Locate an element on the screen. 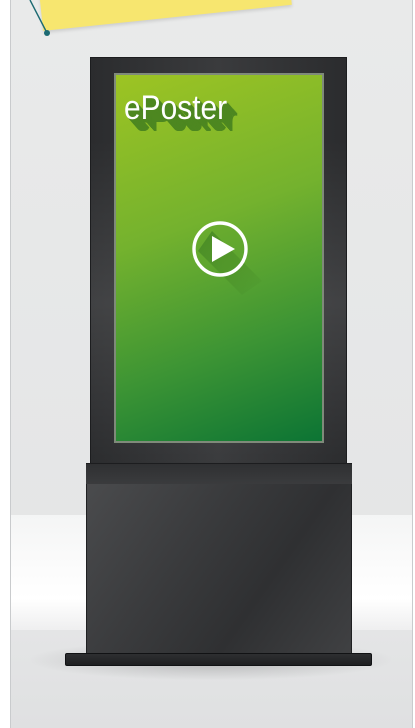 This screenshot has width=415, height=728. play-icon is located at coordinates (227, 258).